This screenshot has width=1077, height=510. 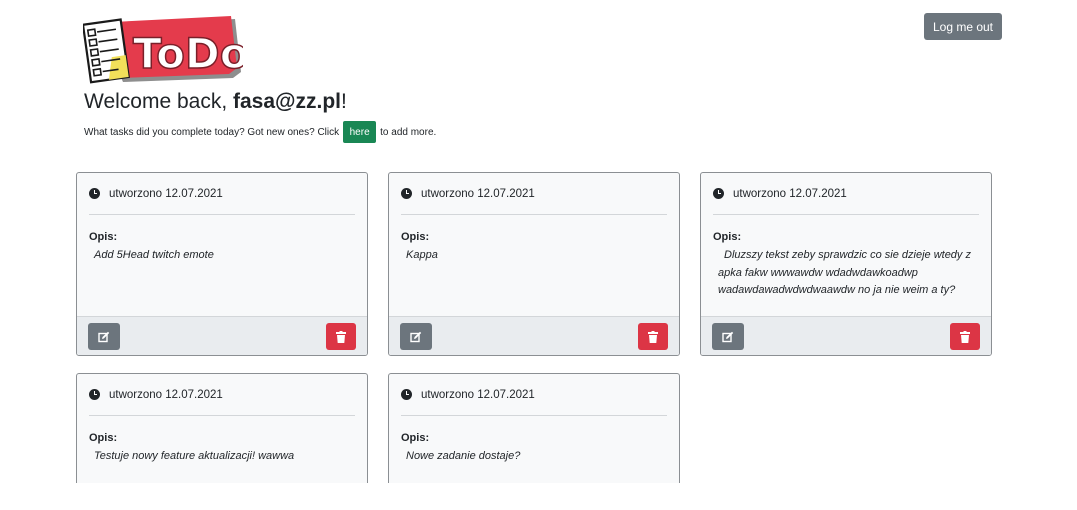 What do you see at coordinates (360, 132) in the screenshot?
I see `add-task-here-button: here` at bounding box center [360, 132].